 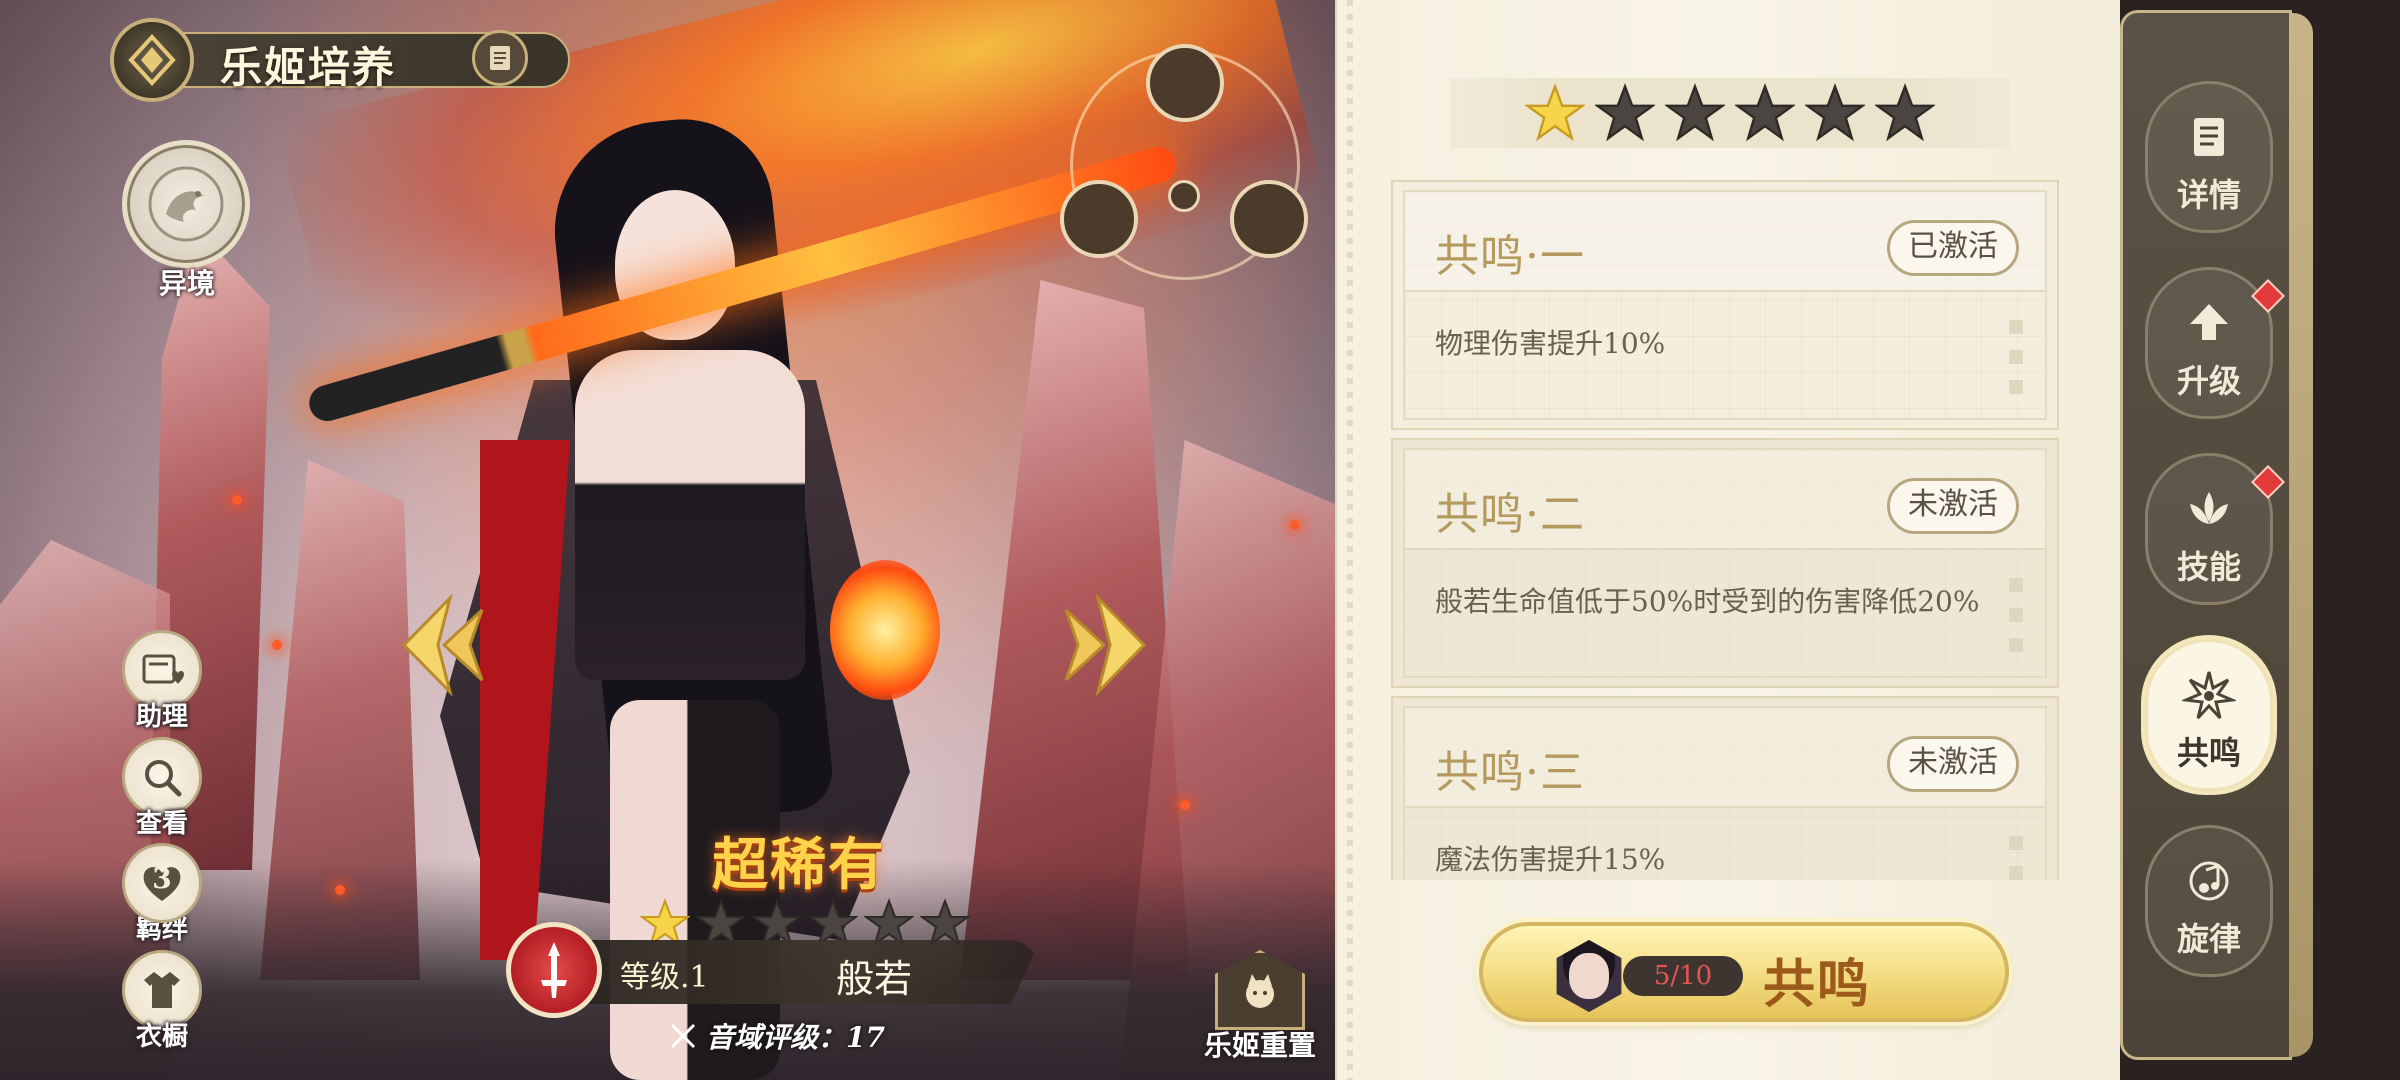 I want to click on voice-range-rating: 音域评级：17, so click(x=776, y=1036).